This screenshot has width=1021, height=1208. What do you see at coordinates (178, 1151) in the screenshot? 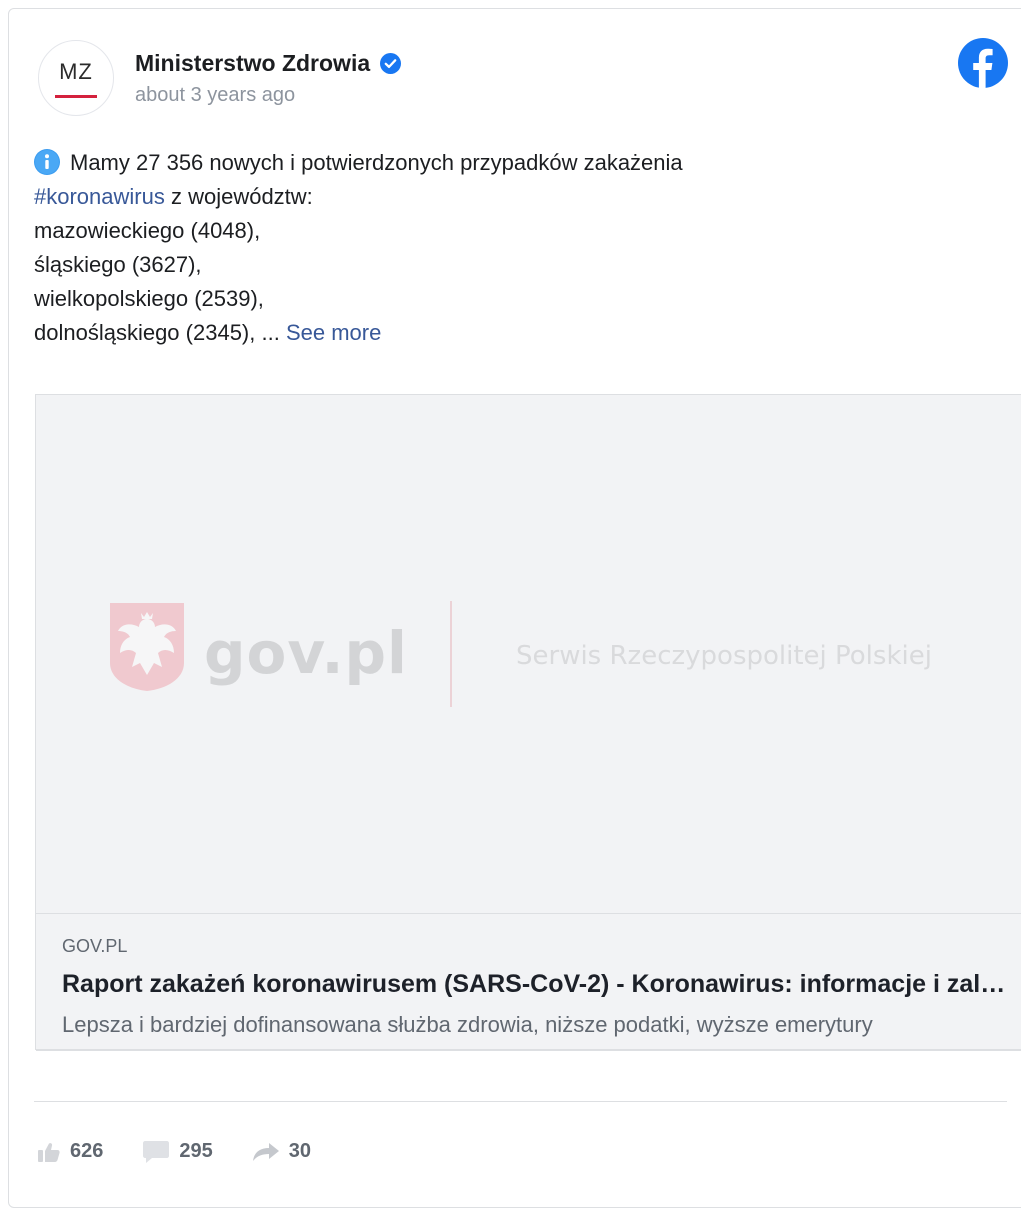
I see `comments-stat: 295` at bounding box center [178, 1151].